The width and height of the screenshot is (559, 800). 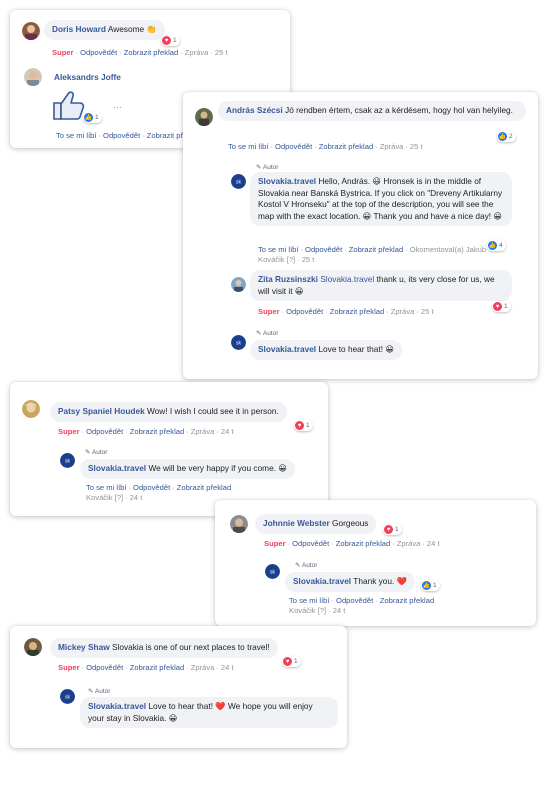 What do you see at coordinates (496, 245) in the screenshot?
I see `reaction-count: 👍 4` at bounding box center [496, 245].